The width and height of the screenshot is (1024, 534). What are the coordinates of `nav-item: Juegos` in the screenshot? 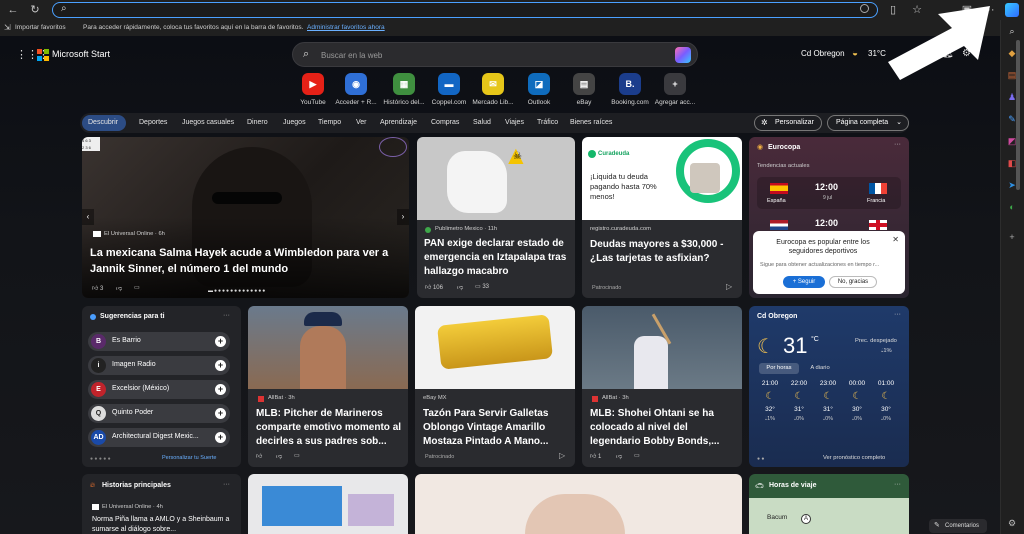 It's located at (294, 123).